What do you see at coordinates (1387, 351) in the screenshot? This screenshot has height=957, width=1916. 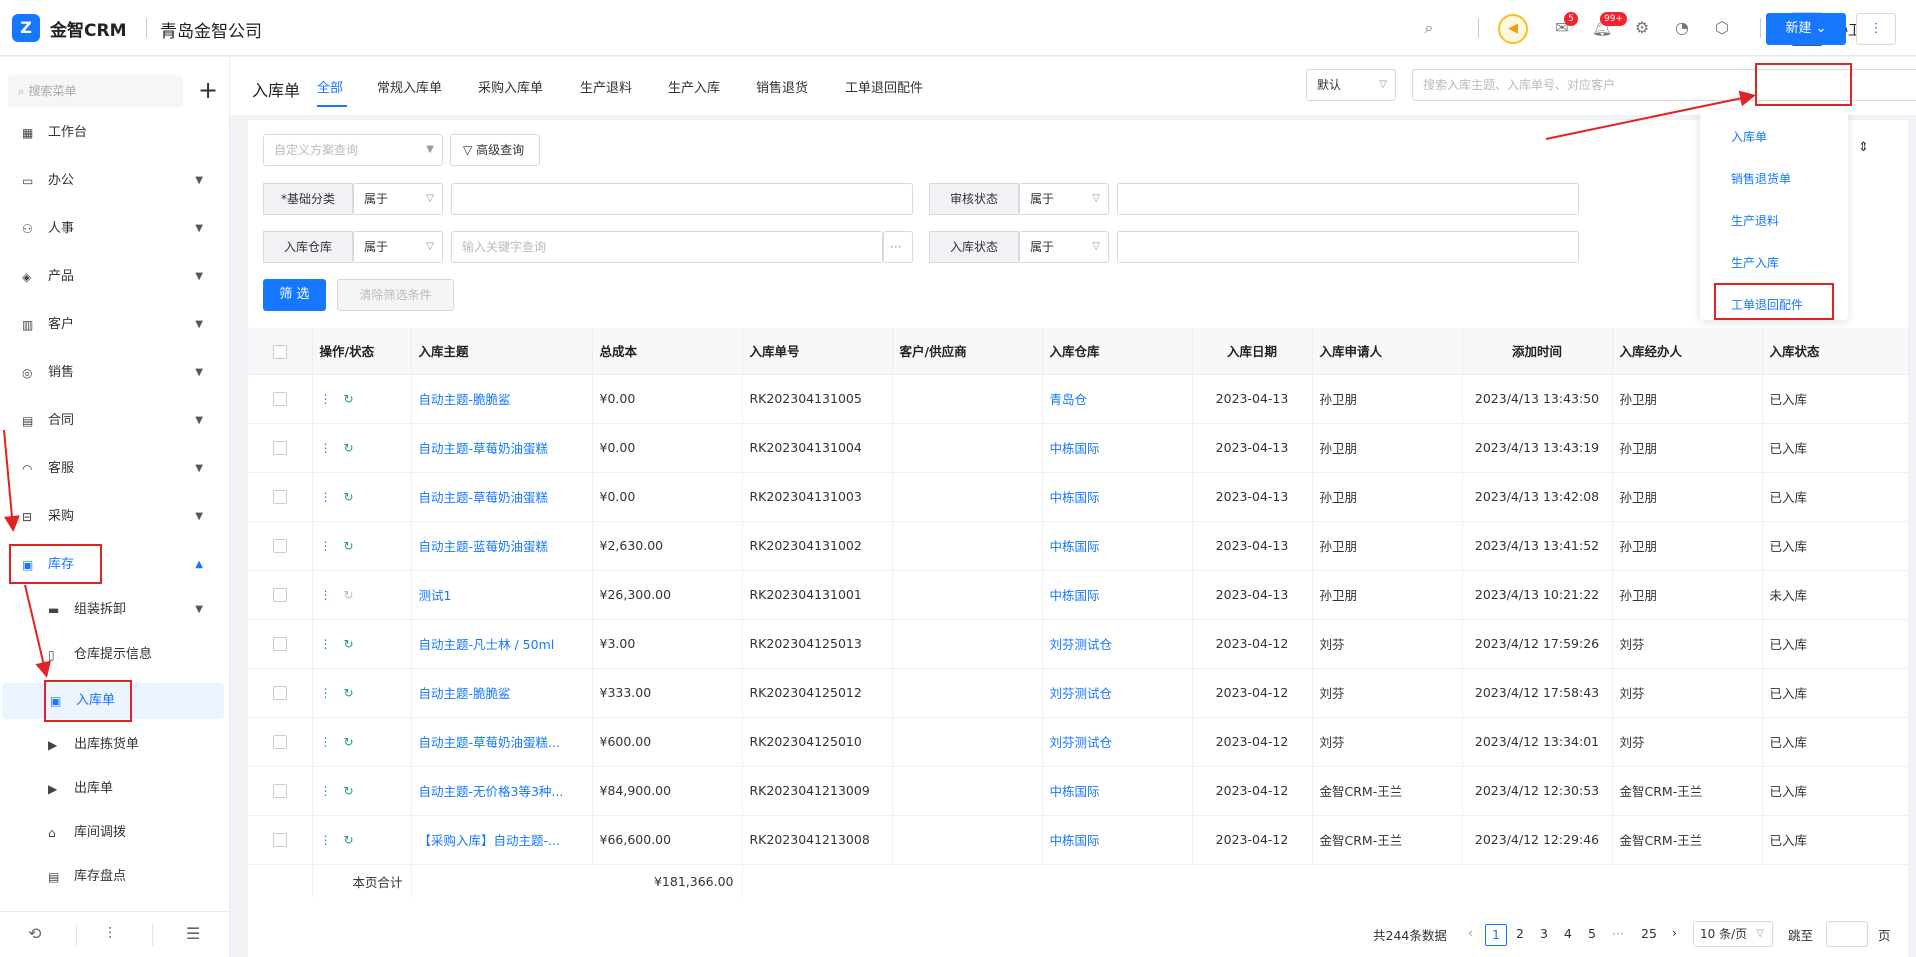 I see `column-header: 入库申请人` at bounding box center [1387, 351].